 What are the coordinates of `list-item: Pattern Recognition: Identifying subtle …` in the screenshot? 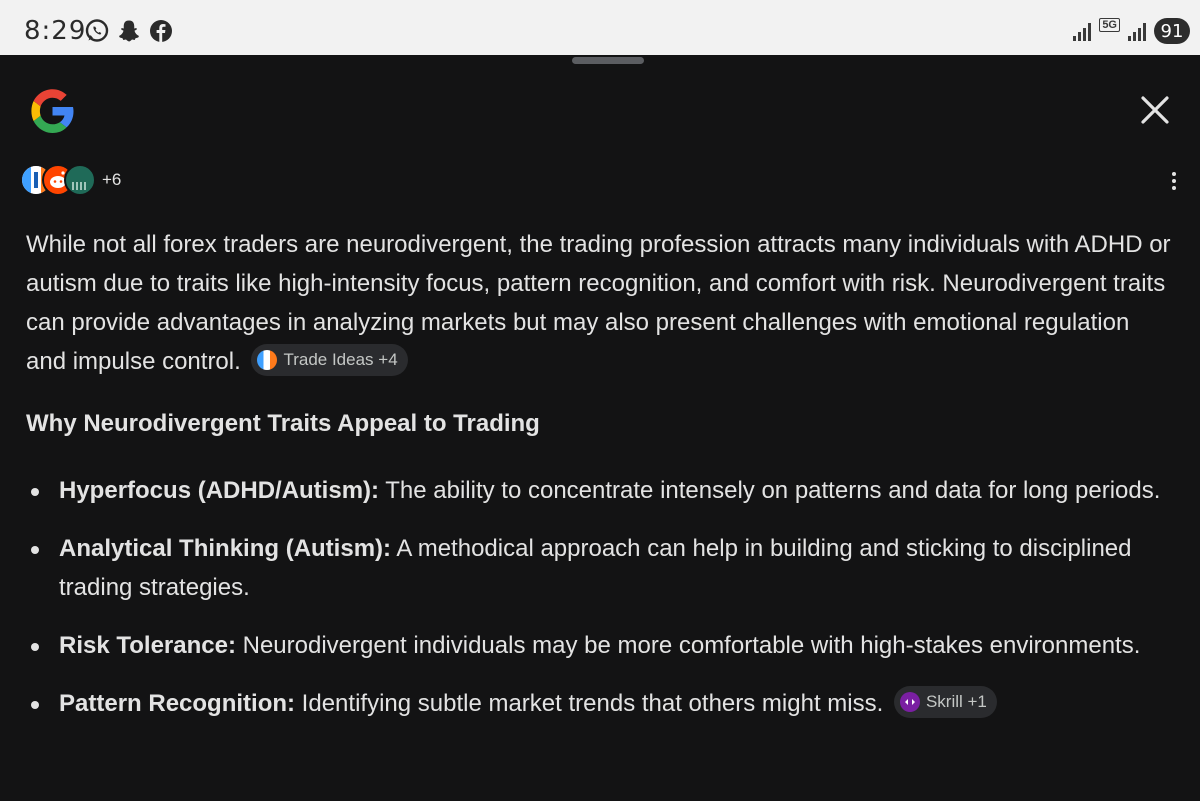 It's located at (601, 703).